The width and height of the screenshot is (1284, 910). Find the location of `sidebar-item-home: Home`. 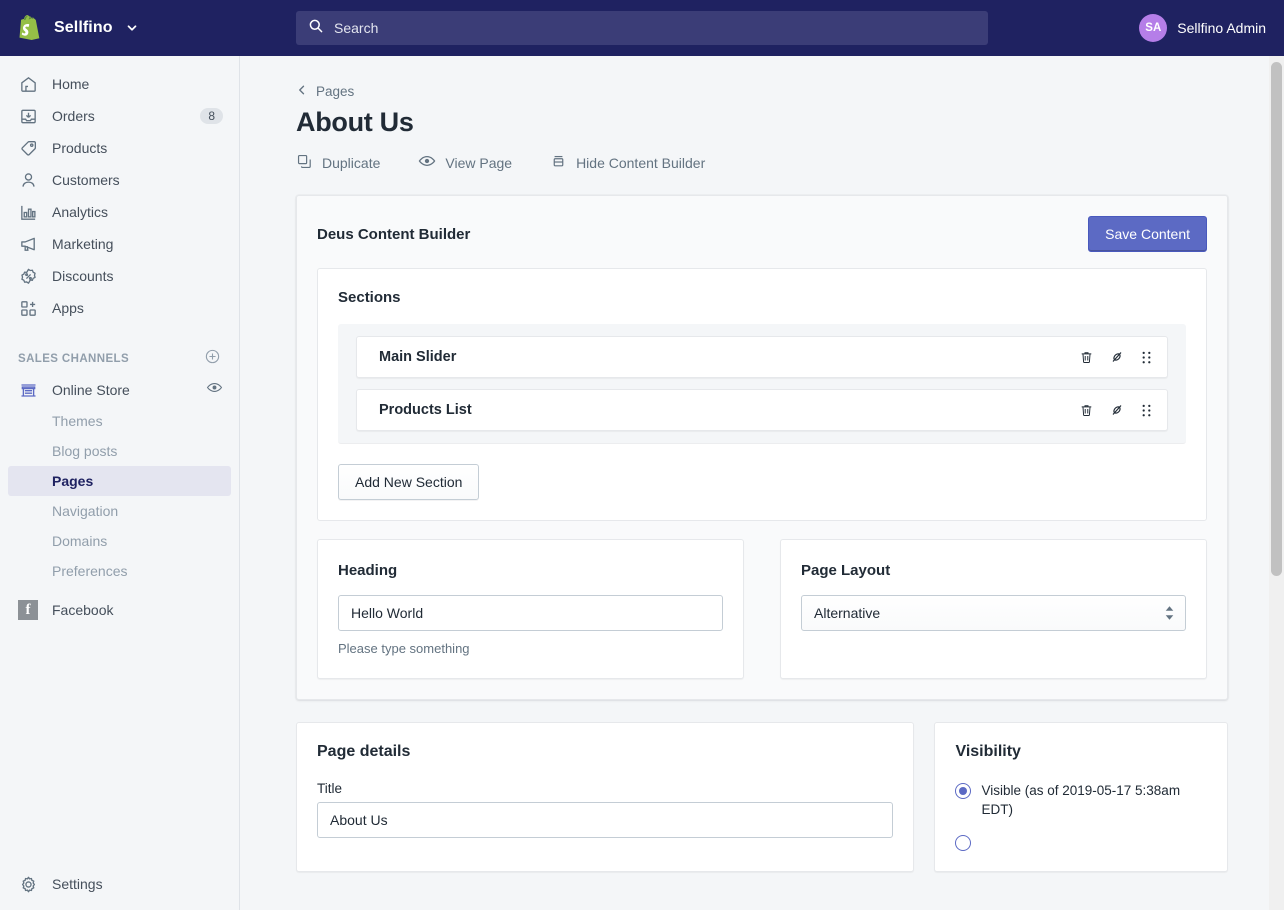

sidebar-item-home: Home is located at coordinates (119, 84).